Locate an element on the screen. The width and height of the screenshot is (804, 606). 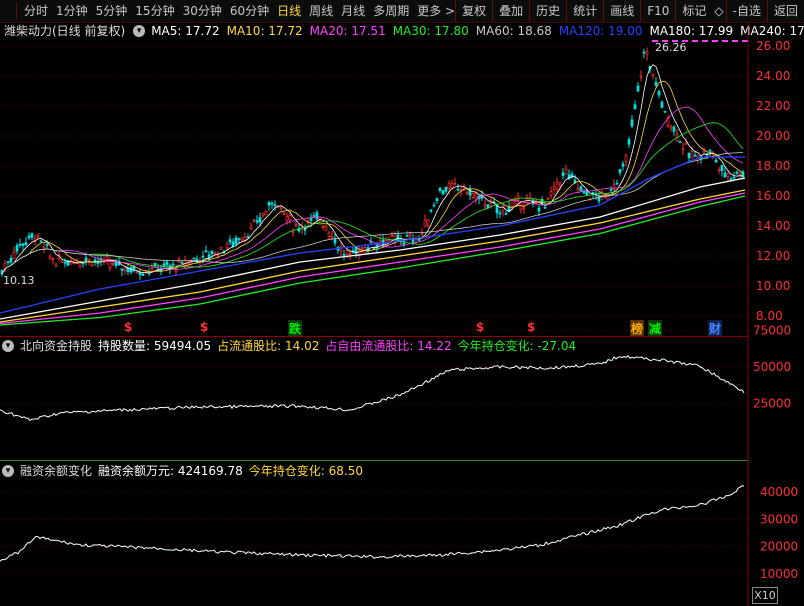
event-marker-7: 财 is located at coordinates (715, 328).